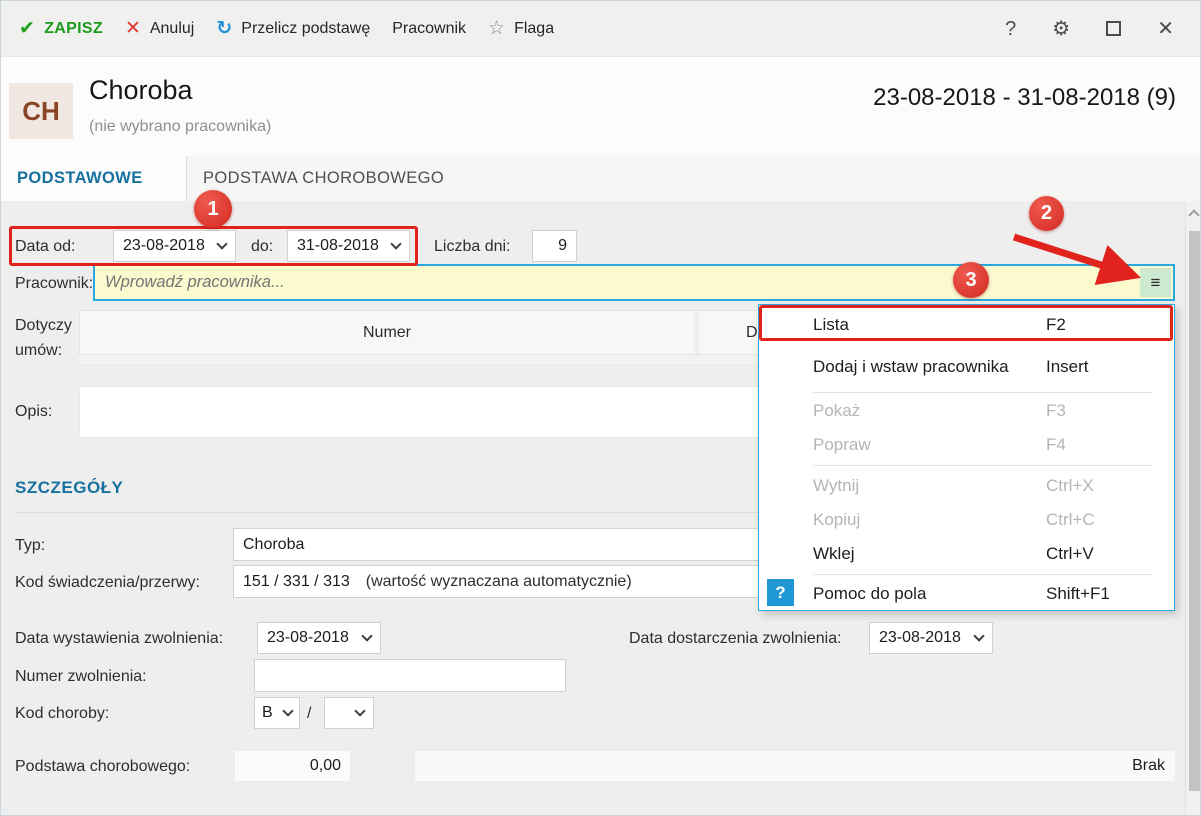 The image size is (1201, 816). Describe the element at coordinates (319, 638) in the screenshot. I see `issue-date-select: 23-08-2018` at that location.